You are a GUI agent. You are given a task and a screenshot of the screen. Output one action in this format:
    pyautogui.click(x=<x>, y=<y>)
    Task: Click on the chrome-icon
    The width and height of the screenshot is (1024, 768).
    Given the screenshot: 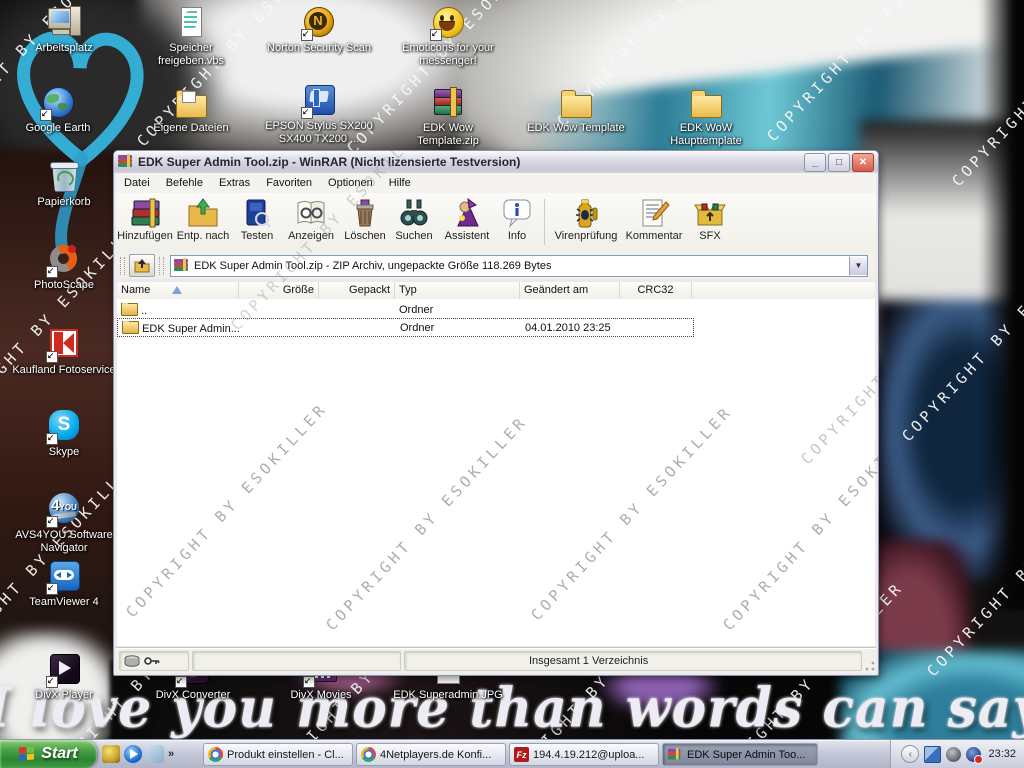 What is the action you would take?
    pyautogui.click(x=368, y=754)
    